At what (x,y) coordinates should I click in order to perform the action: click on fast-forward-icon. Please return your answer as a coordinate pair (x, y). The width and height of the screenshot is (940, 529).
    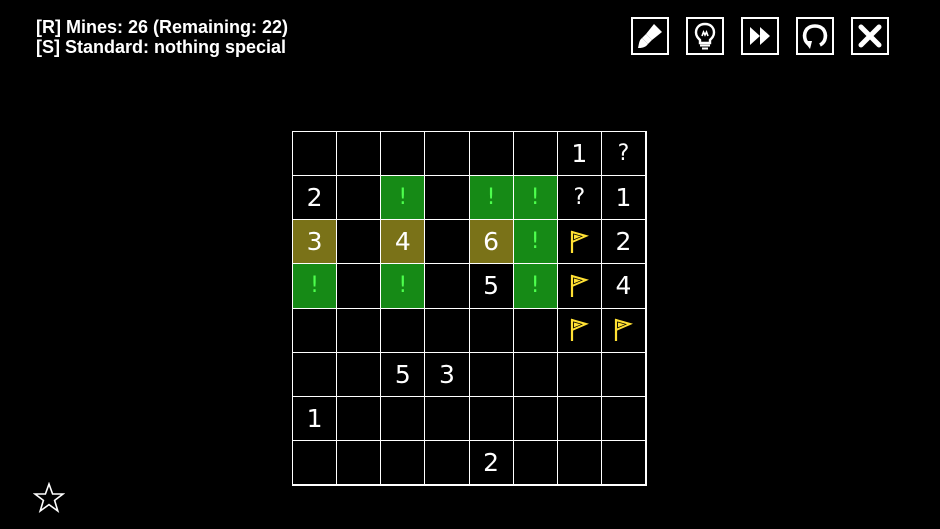
    Looking at the image, I should click on (760, 36).